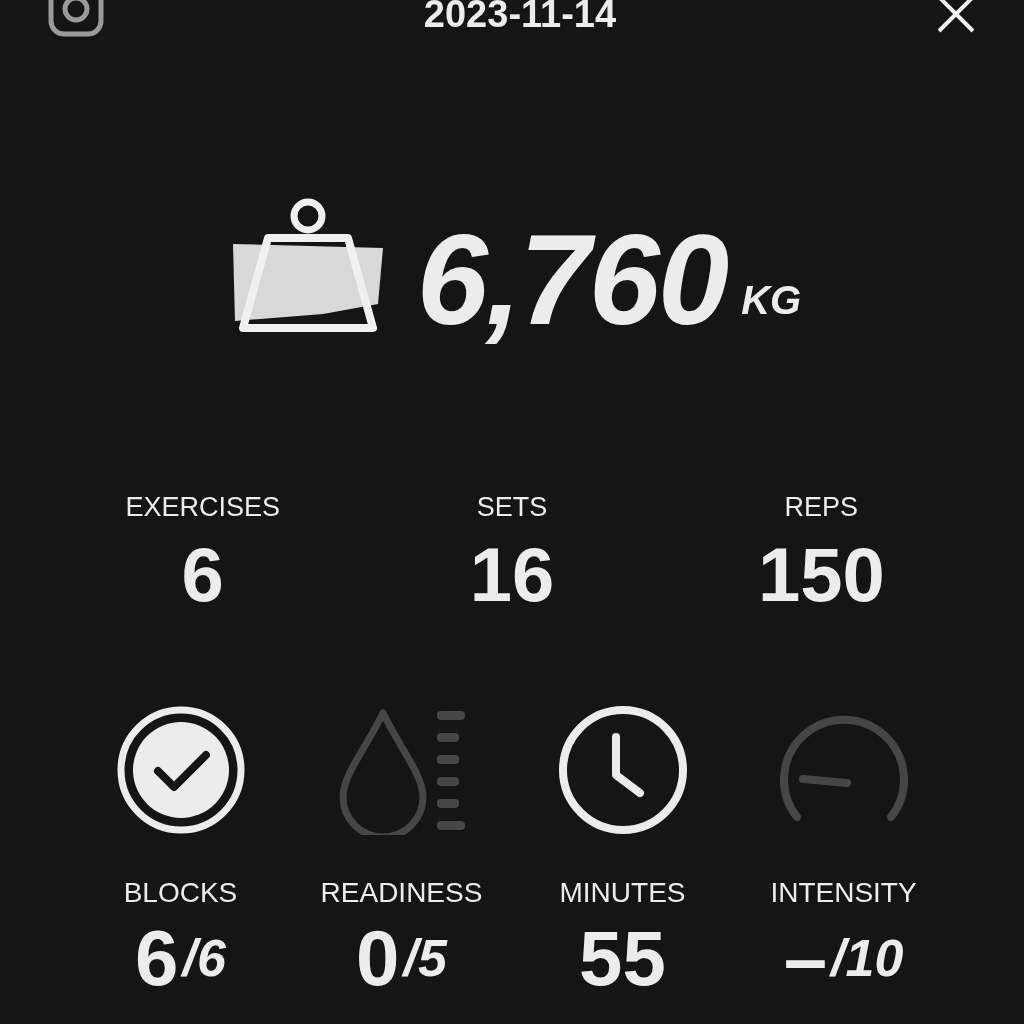 The image size is (1024, 1024). What do you see at coordinates (76, 19) in the screenshot?
I see `instagram-icon` at bounding box center [76, 19].